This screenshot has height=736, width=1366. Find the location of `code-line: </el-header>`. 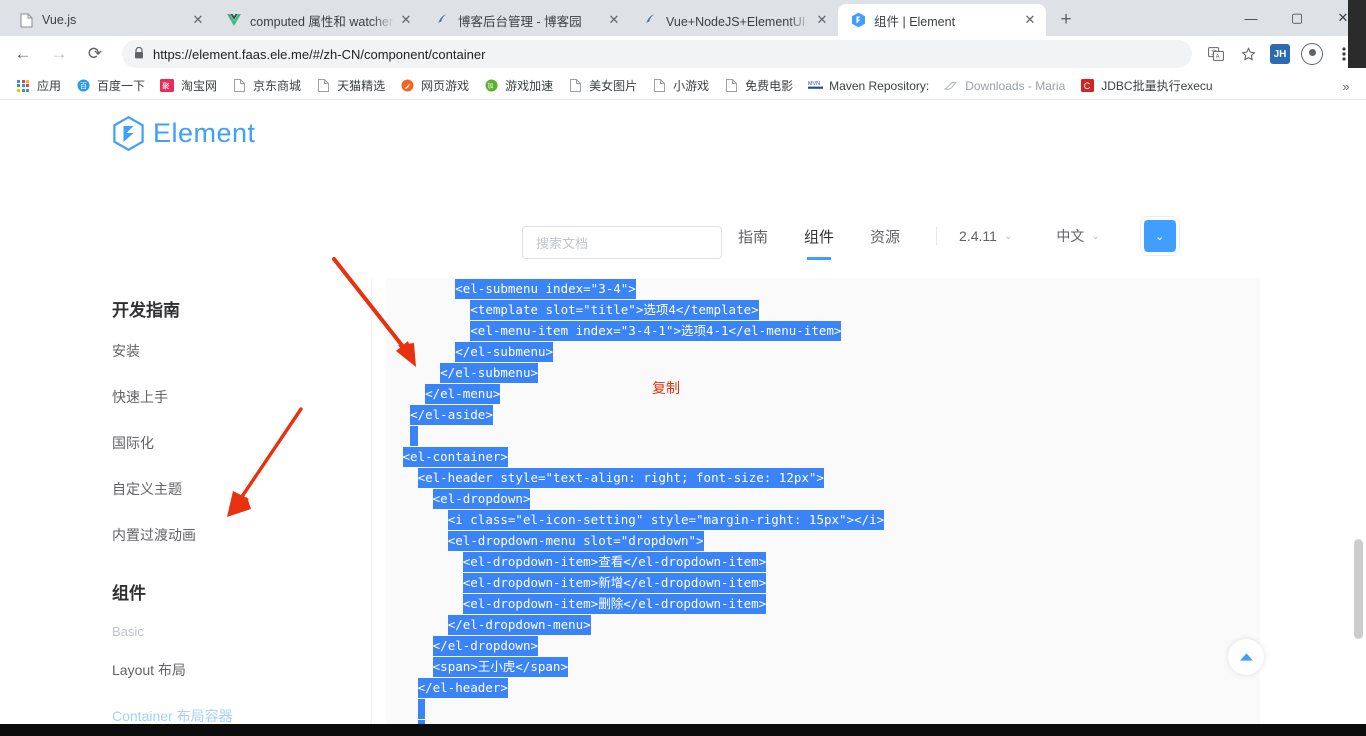

code-line: </el-header> is located at coordinates (827, 687).